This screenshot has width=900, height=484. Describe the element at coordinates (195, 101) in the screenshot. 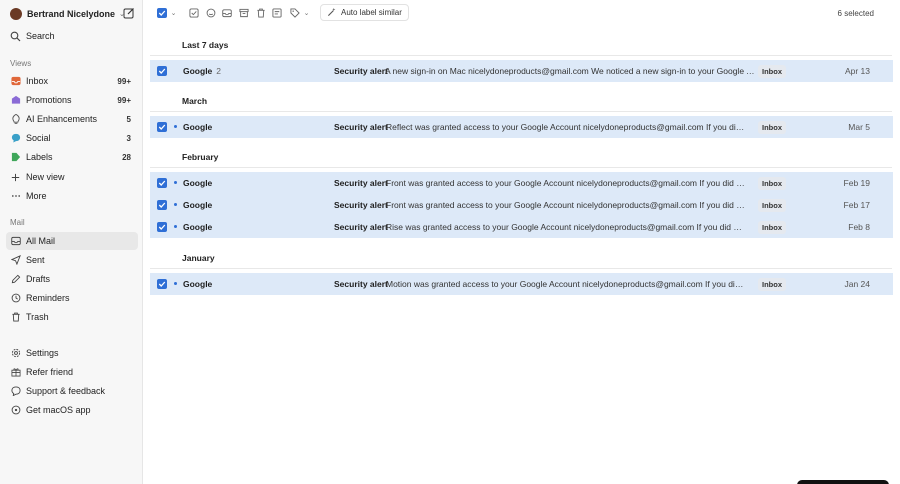

I see `group-header: March` at that location.